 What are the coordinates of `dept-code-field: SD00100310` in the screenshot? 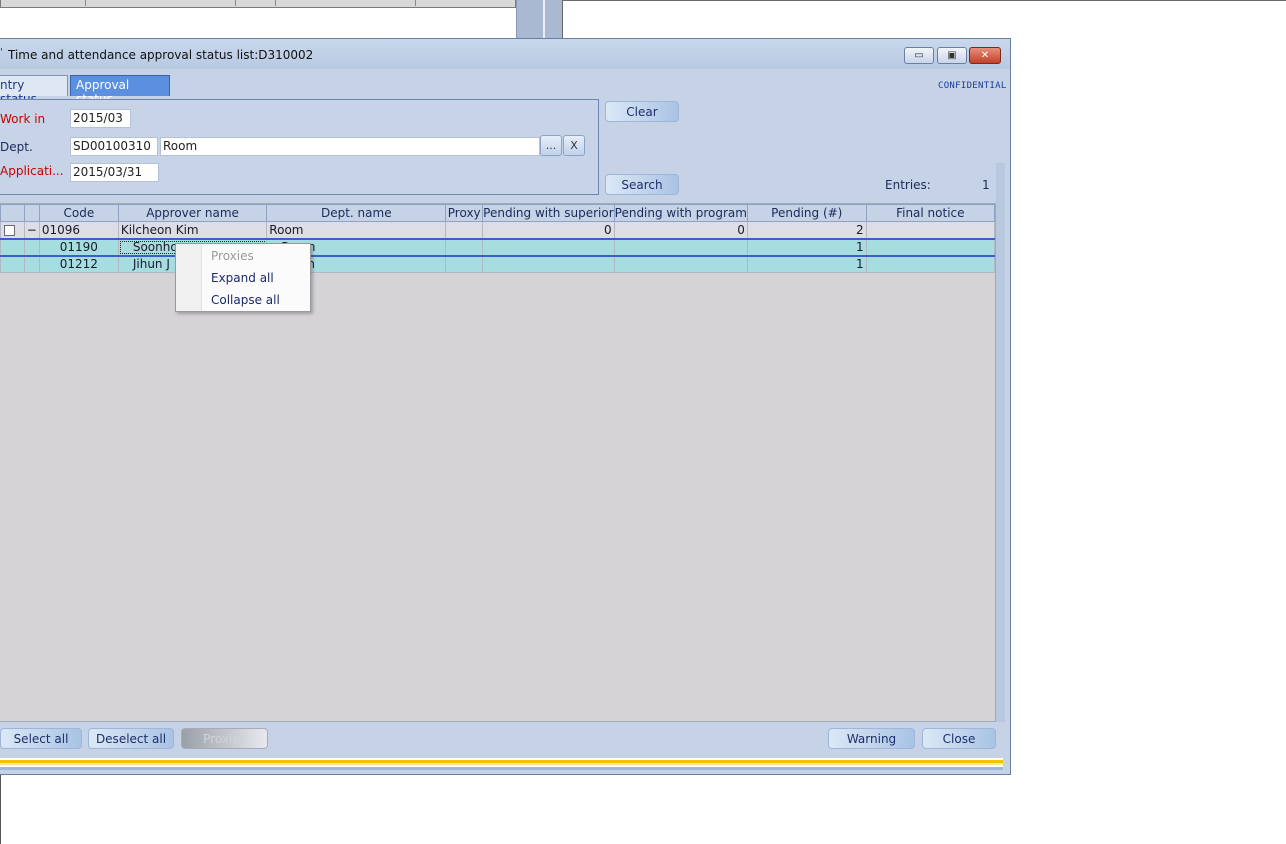 It's located at (114, 146).